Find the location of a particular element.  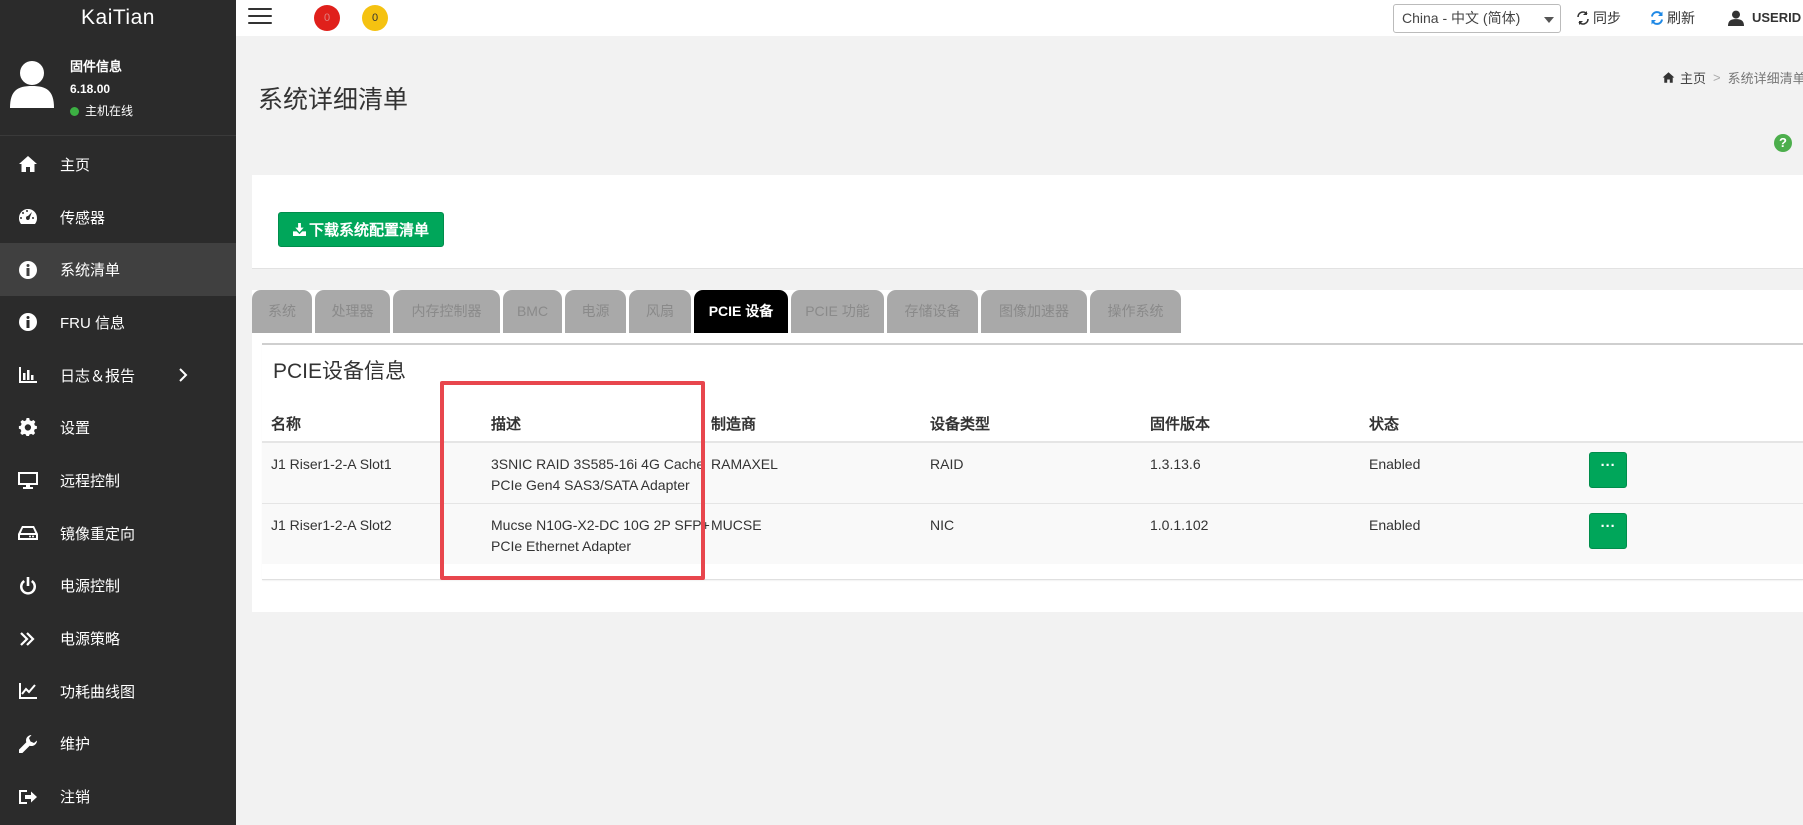

tab-fan: 风扇 is located at coordinates (660, 311).